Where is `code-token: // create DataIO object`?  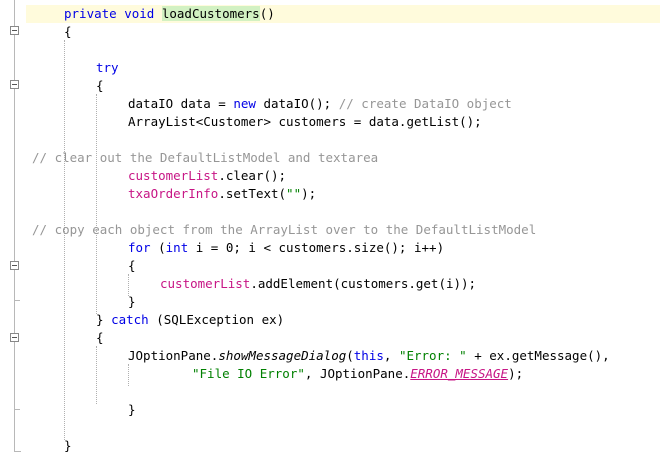 code-token: // create DataIO object is located at coordinates (425, 103).